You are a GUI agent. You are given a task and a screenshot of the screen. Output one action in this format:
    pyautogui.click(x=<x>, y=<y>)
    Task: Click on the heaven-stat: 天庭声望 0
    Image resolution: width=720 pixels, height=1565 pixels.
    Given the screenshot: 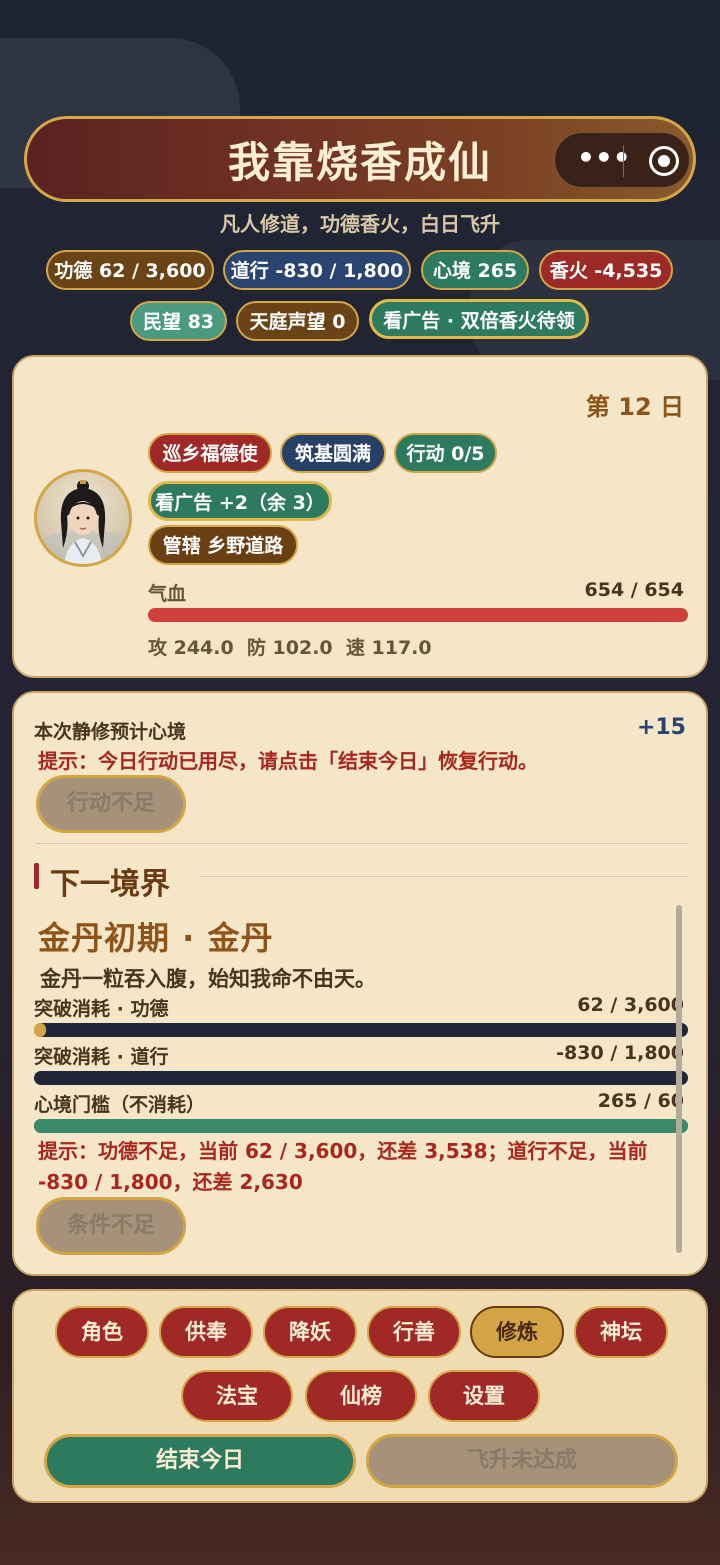 What is the action you would take?
    pyautogui.click(x=297, y=321)
    